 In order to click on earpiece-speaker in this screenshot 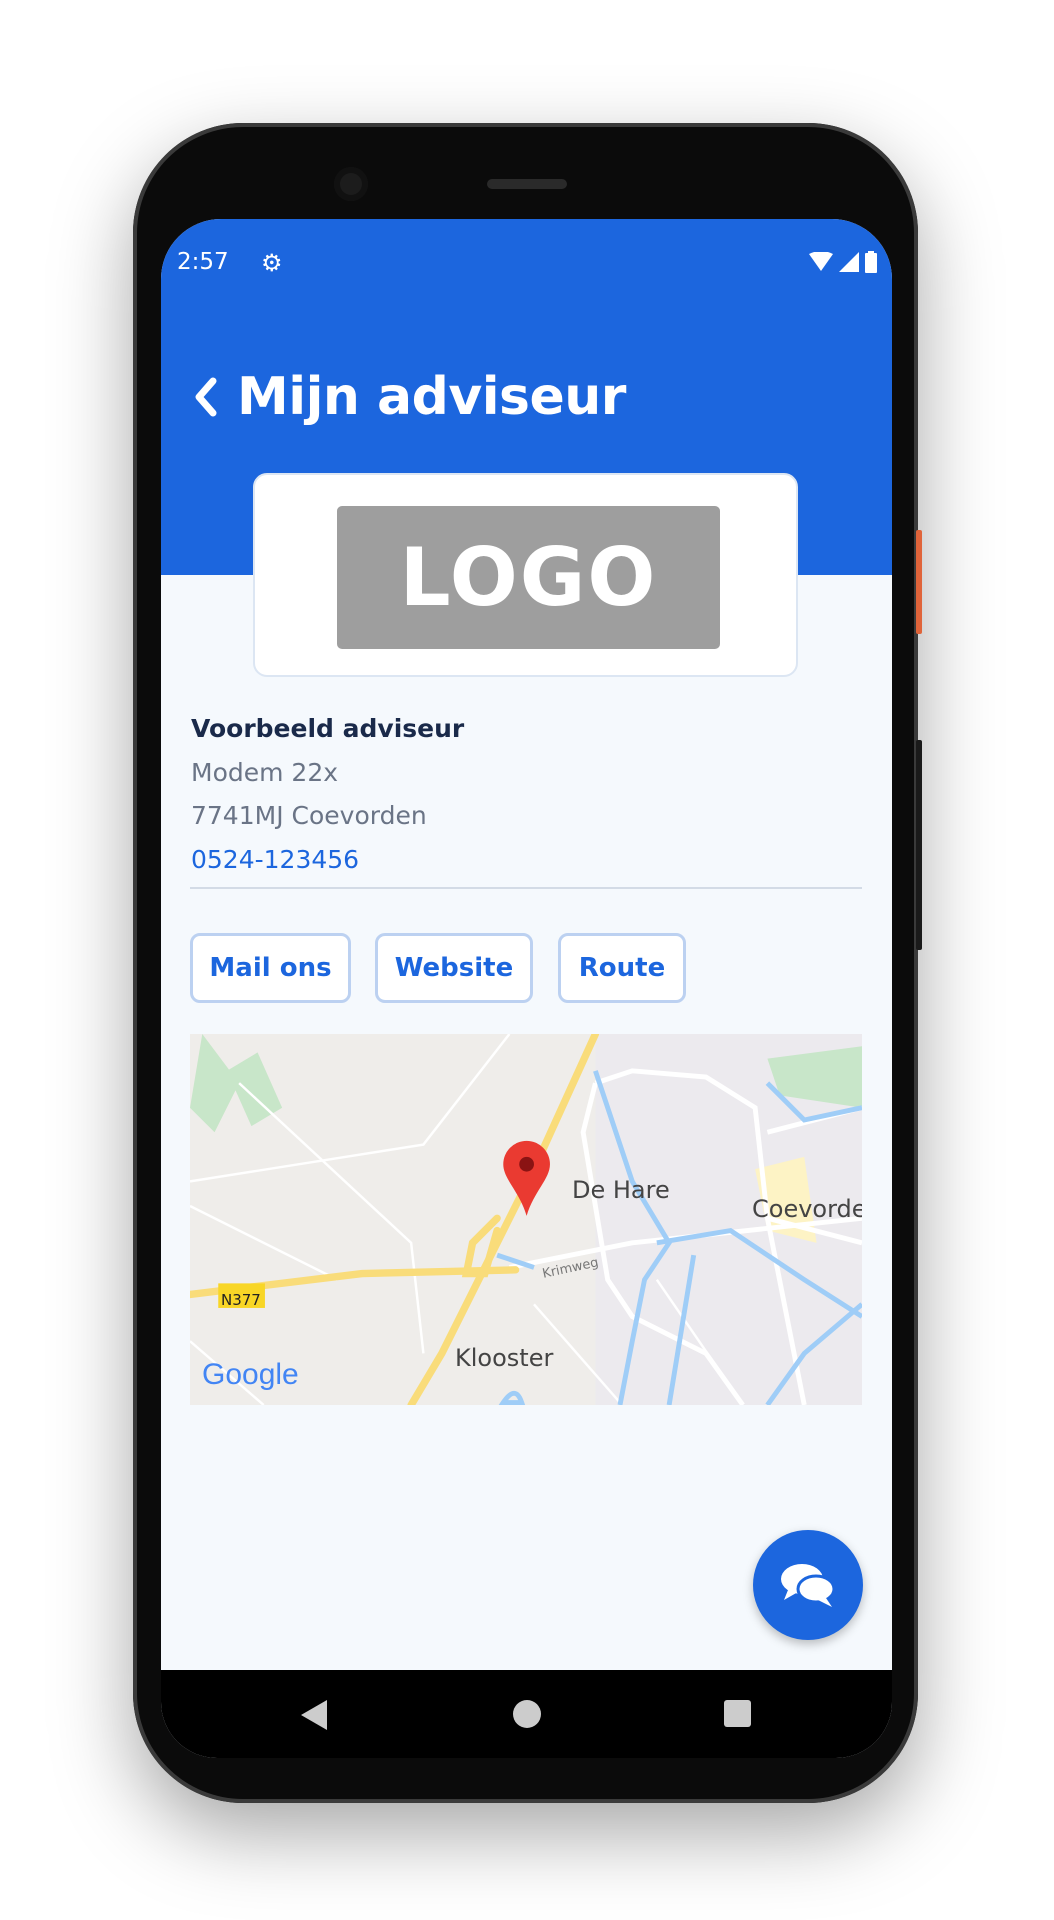, I will do `click(527, 184)`.